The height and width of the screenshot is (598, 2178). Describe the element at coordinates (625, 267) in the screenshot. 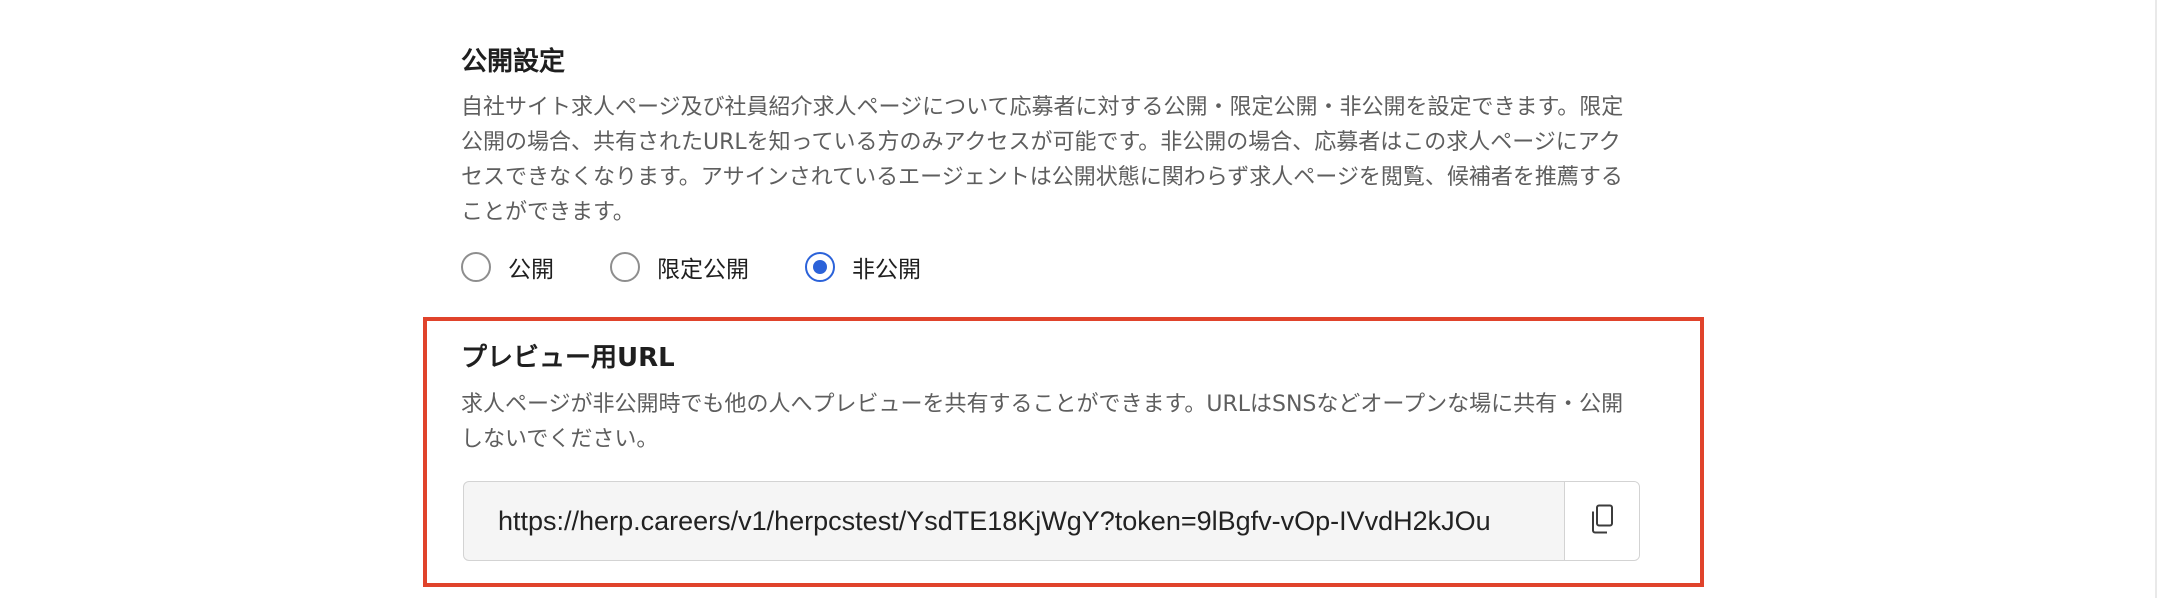

I see `radio-limited-circle` at that location.